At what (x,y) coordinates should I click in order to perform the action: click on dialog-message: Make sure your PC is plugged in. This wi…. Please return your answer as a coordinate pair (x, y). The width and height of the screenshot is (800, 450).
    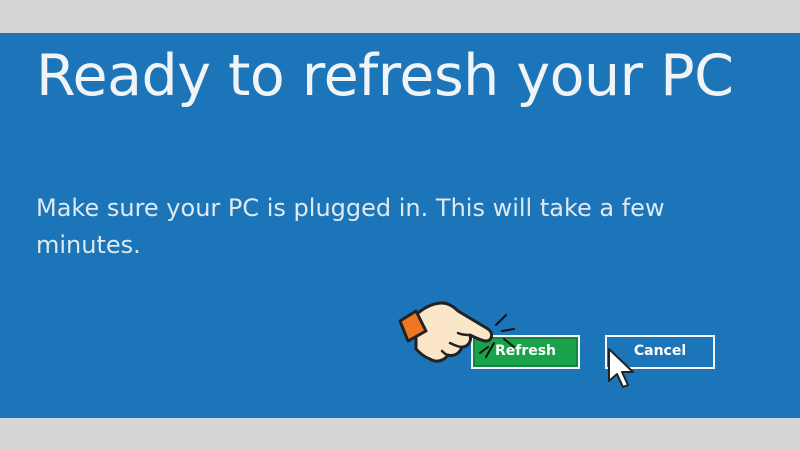
    Looking at the image, I should click on (350, 226).